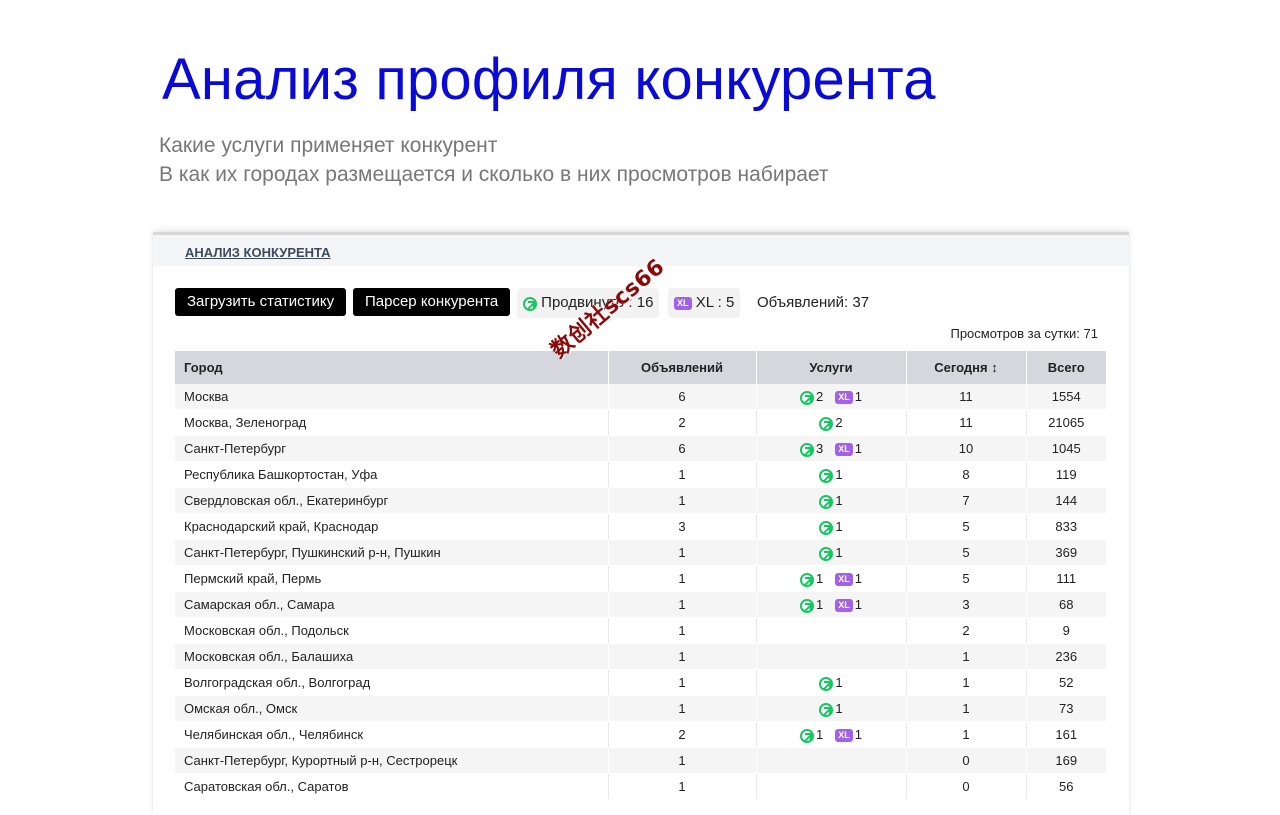 The height and width of the screenshot is (815, 1280). Describe the element at coordinates (391, 367) in the screenshot. I see `column-header-city: Город` at that location.